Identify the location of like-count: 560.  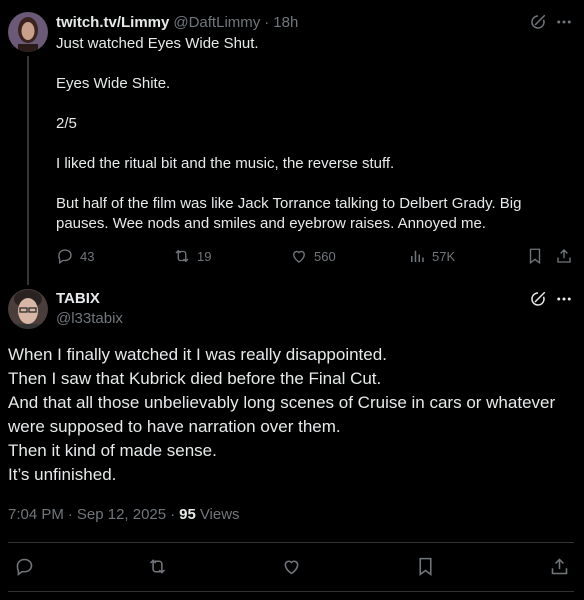
(325, 256).